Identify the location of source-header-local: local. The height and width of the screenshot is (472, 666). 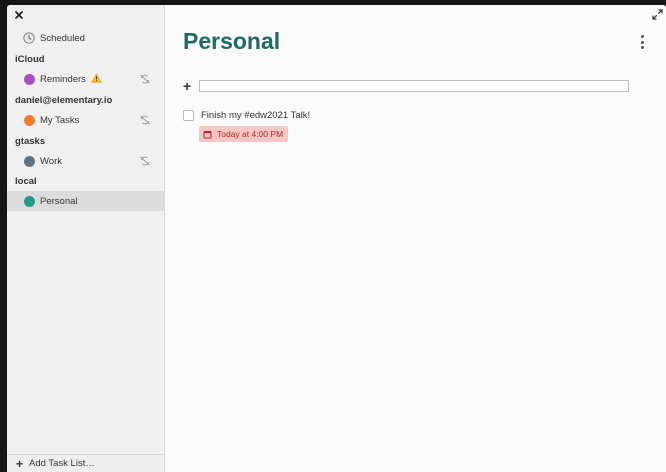
(26, 181).